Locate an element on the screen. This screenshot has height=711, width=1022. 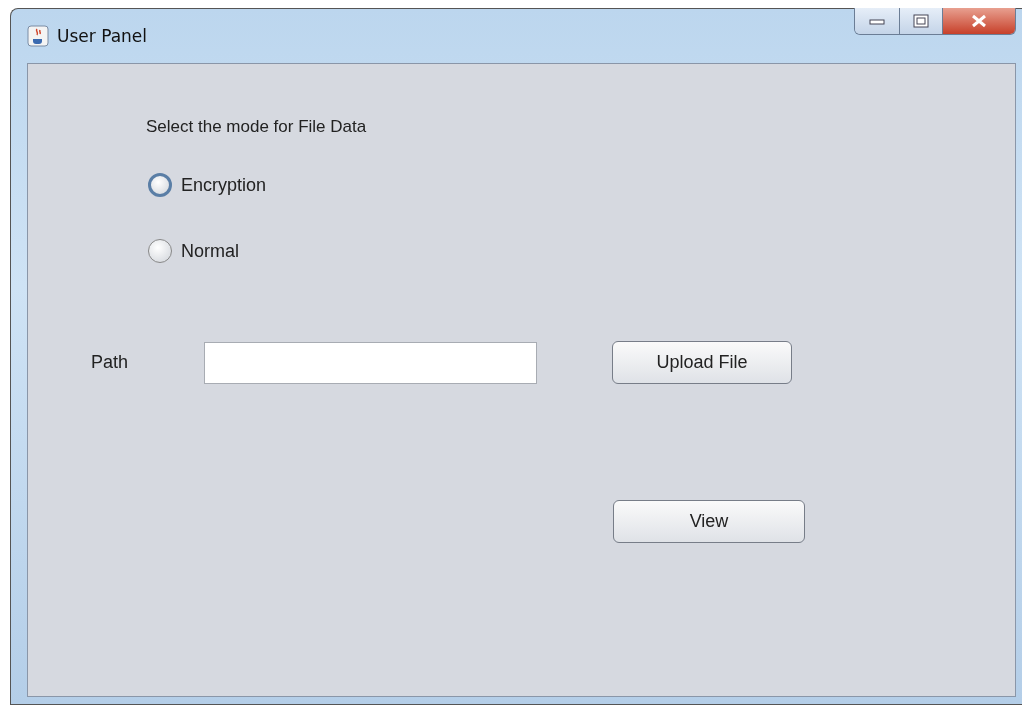
path-field is located at coordinates (370, 362).